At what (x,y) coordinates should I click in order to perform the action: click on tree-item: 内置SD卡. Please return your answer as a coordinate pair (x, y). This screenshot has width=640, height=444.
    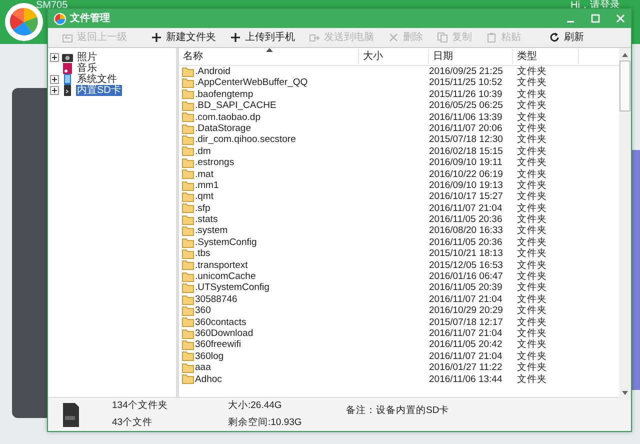
    Looking at the image, I should click on (99, 90).